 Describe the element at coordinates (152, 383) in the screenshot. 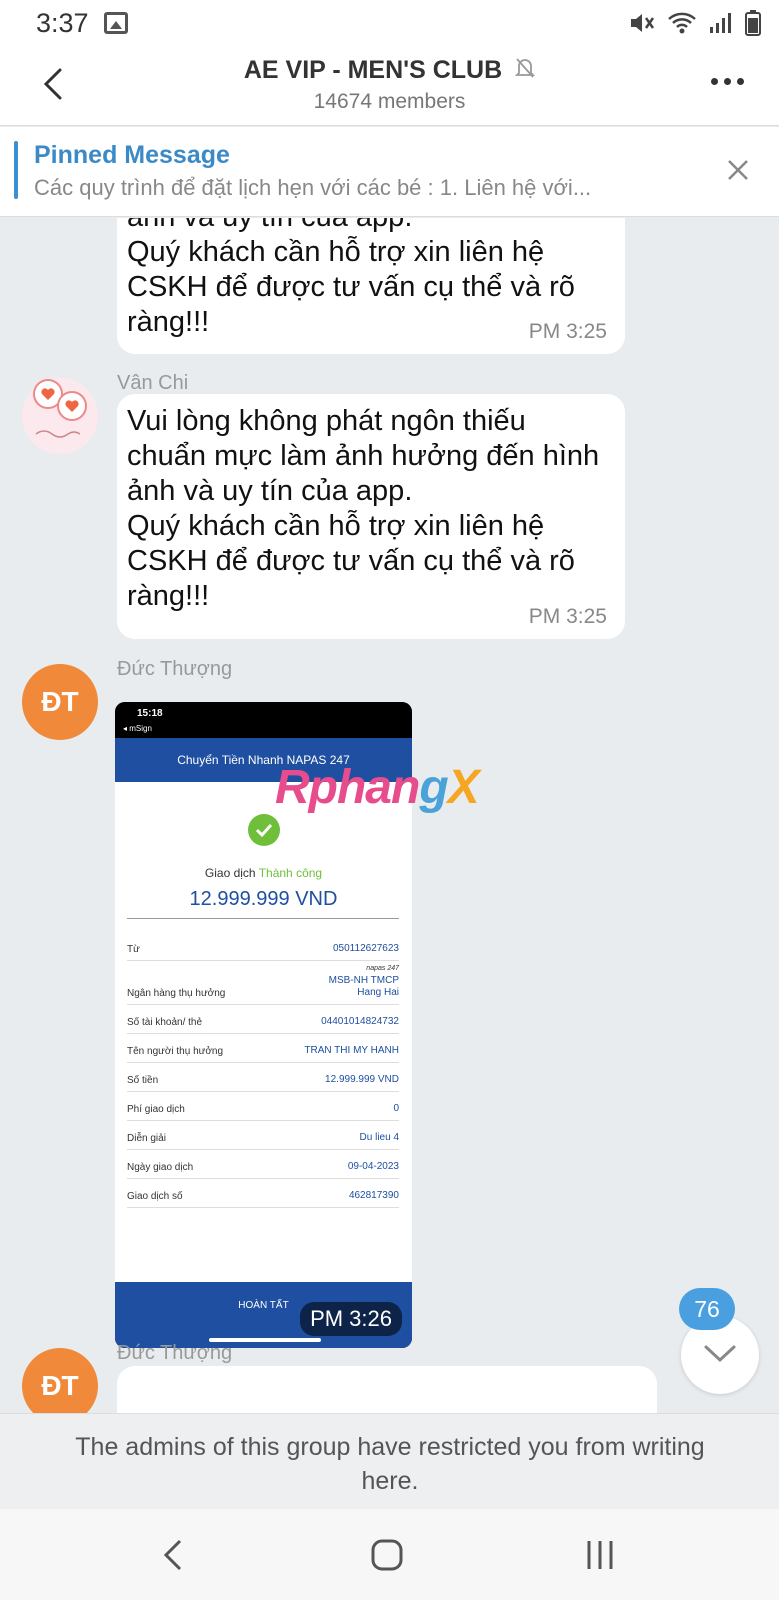

I see `sender-name: Vân Chi` at that location.